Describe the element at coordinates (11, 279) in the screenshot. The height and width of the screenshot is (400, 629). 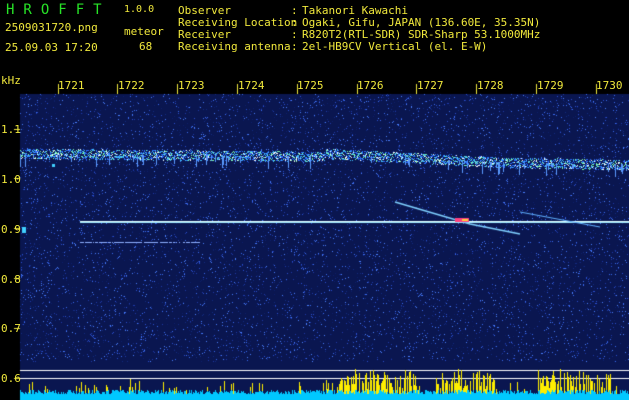
I see `y-tick-label: 0.8` at that location.